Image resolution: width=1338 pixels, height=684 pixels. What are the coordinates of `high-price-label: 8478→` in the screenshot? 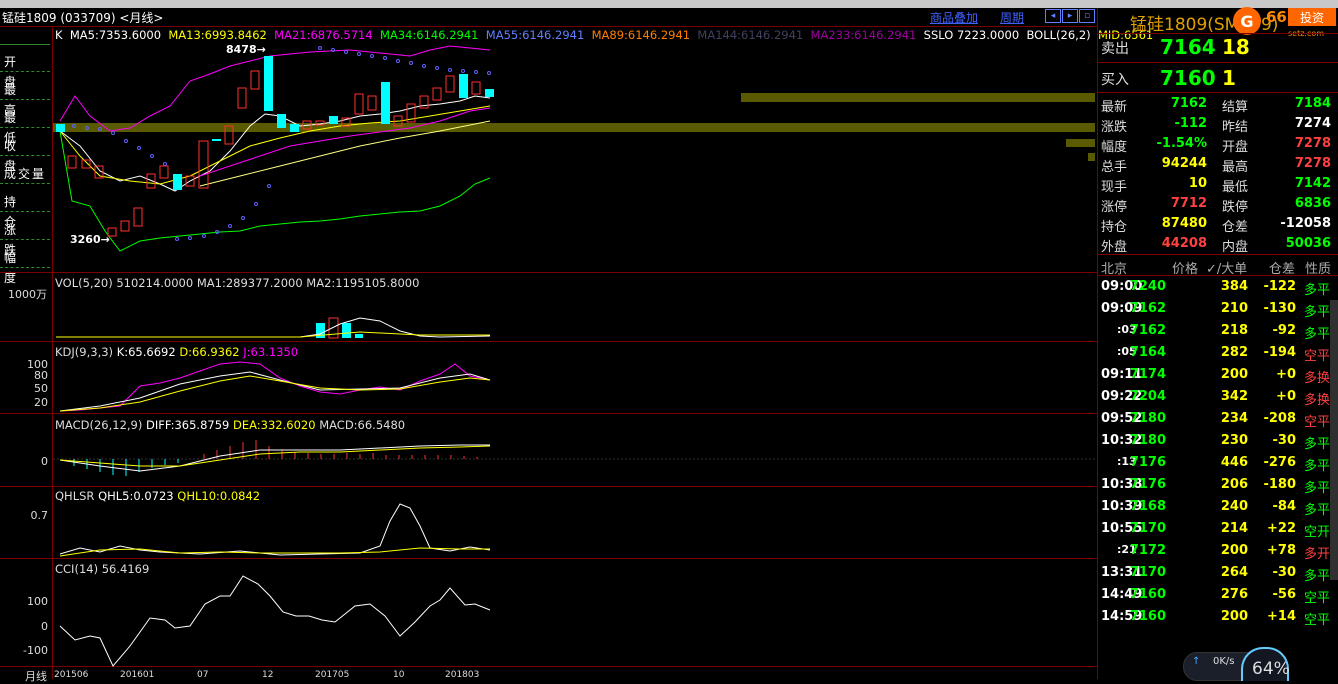 It's located at (246, 49).